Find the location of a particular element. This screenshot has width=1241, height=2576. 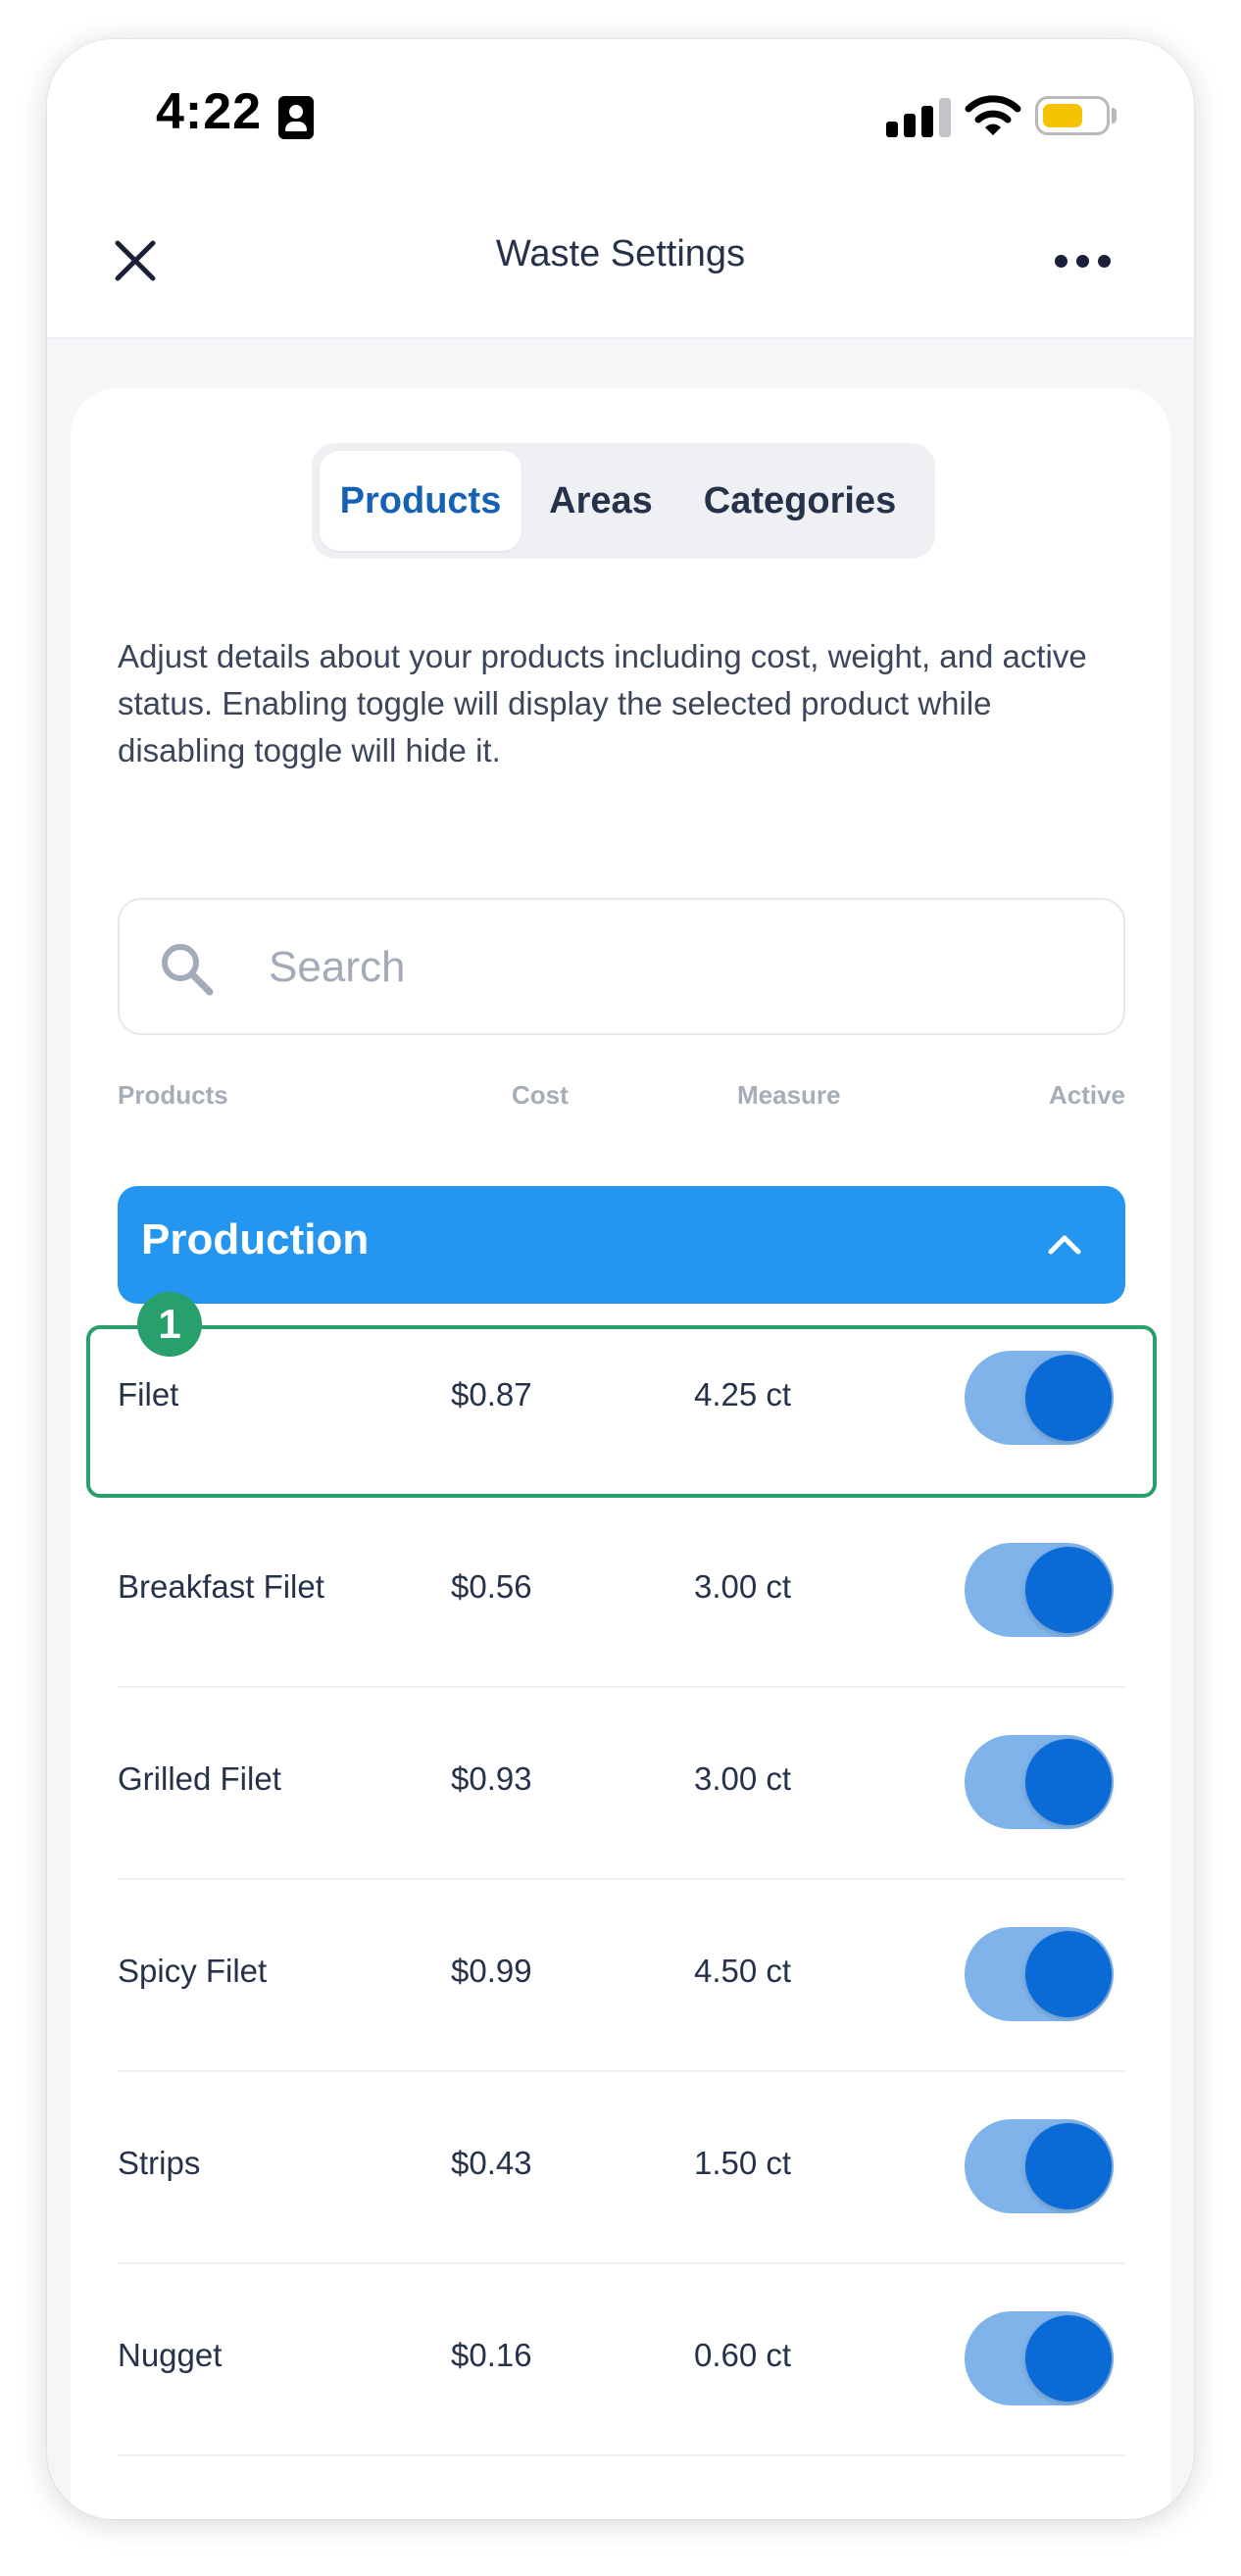

product-cost: $0.93 is located at coordinates (491, 1778).